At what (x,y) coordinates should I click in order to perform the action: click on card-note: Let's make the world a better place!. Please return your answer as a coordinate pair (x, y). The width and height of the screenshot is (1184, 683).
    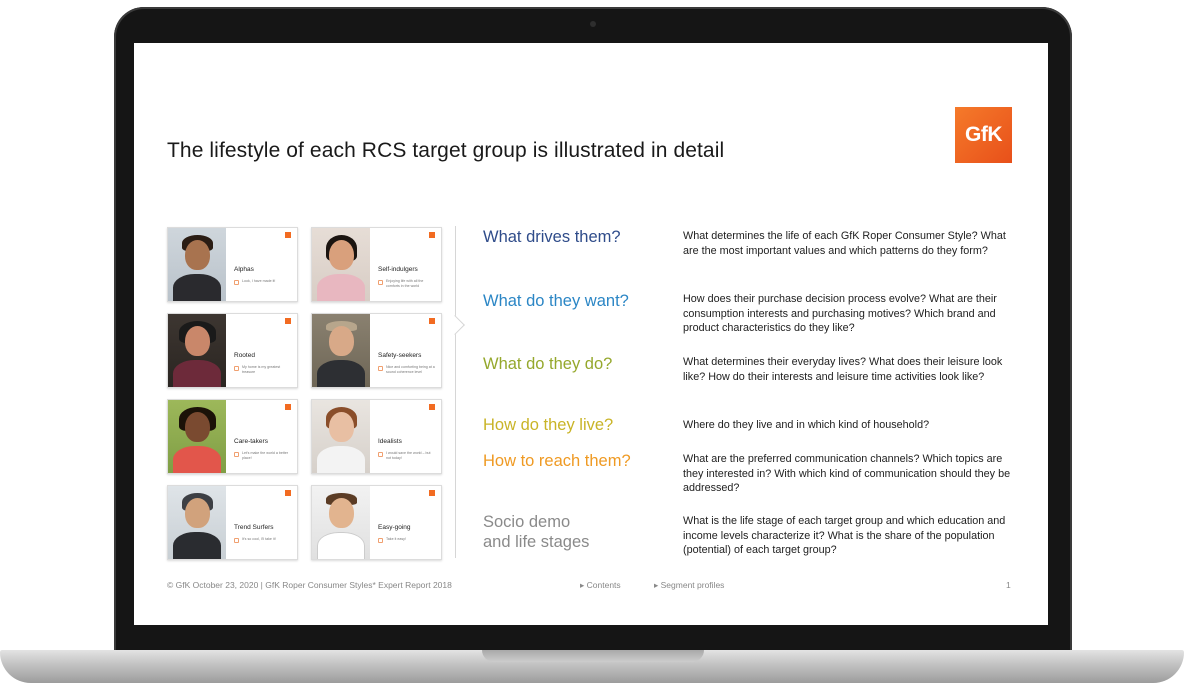
    Looking at the image, I should click on (265, 455).